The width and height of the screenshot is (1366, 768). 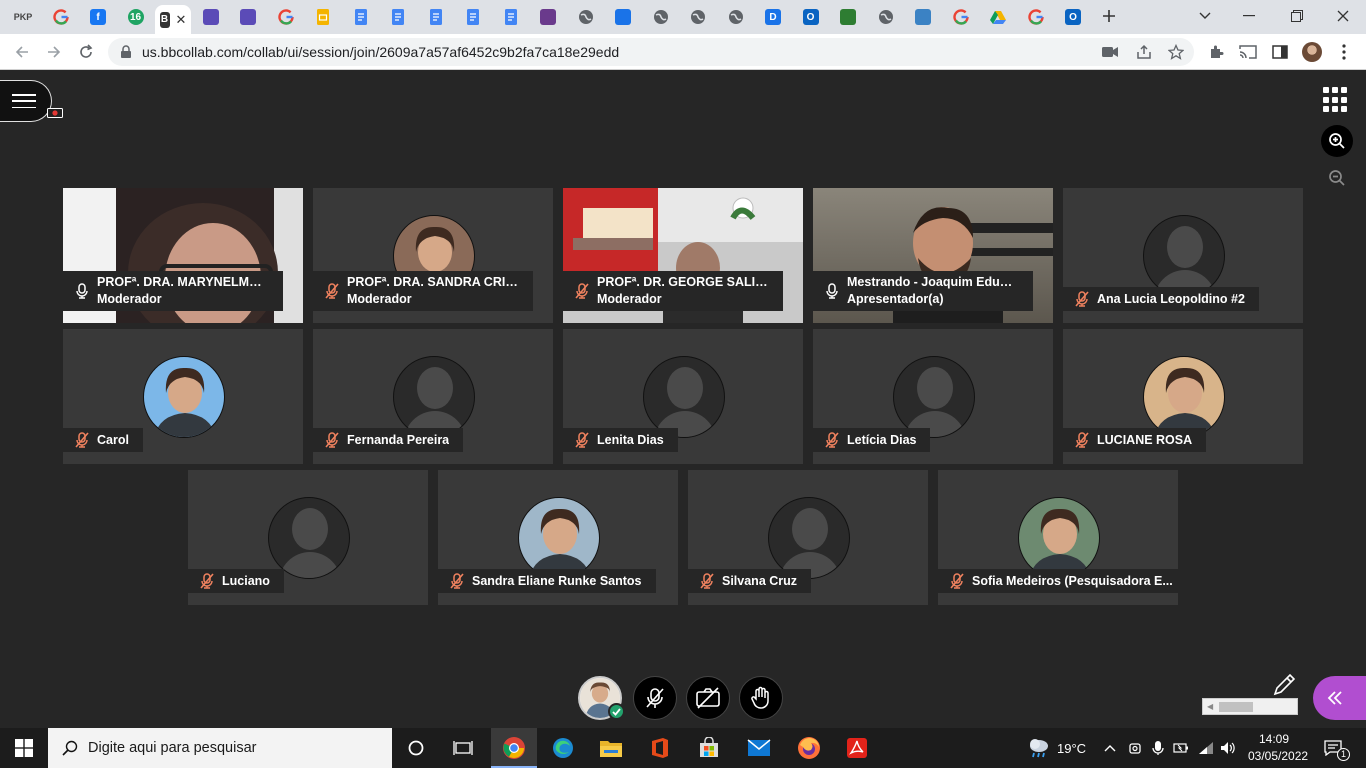 I want to click on participant-tile: PROFª. DR. GEORGE SALIBA MA... Moderador, so click(x=683, y=255).